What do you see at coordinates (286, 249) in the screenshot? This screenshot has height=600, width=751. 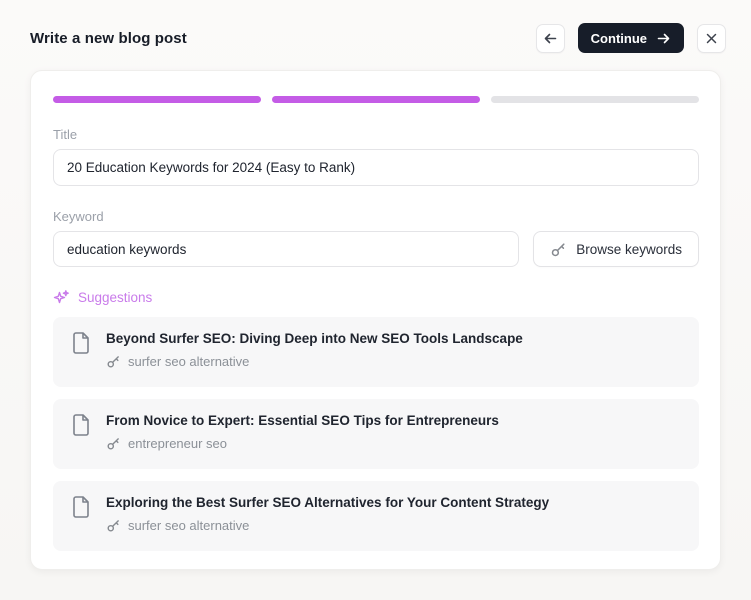 I see `keyword-input` at bounding box center [286, 249].